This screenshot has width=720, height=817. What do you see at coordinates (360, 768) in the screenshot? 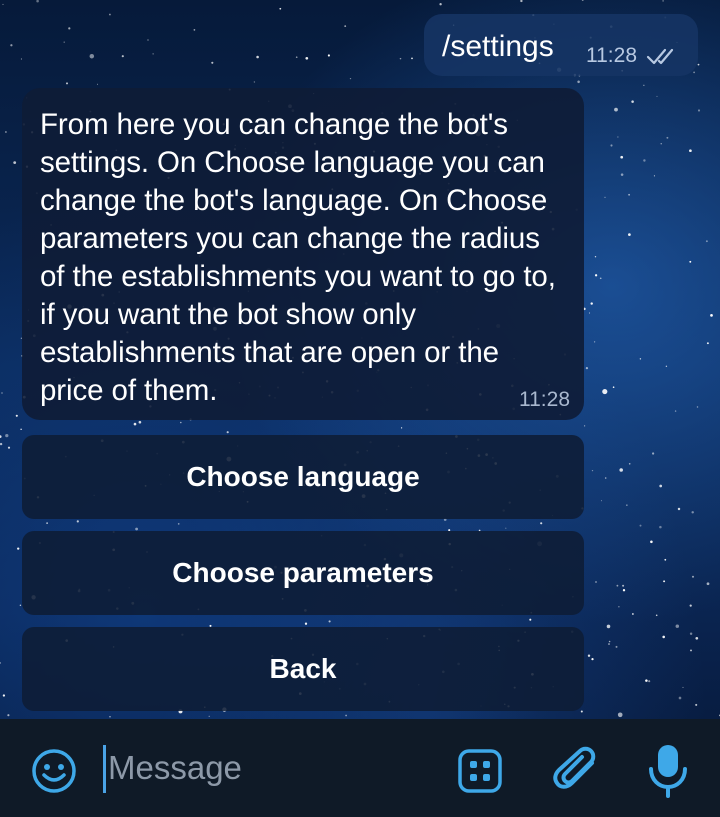
I see `message-composer: Message` at bounding box center [360, 768].